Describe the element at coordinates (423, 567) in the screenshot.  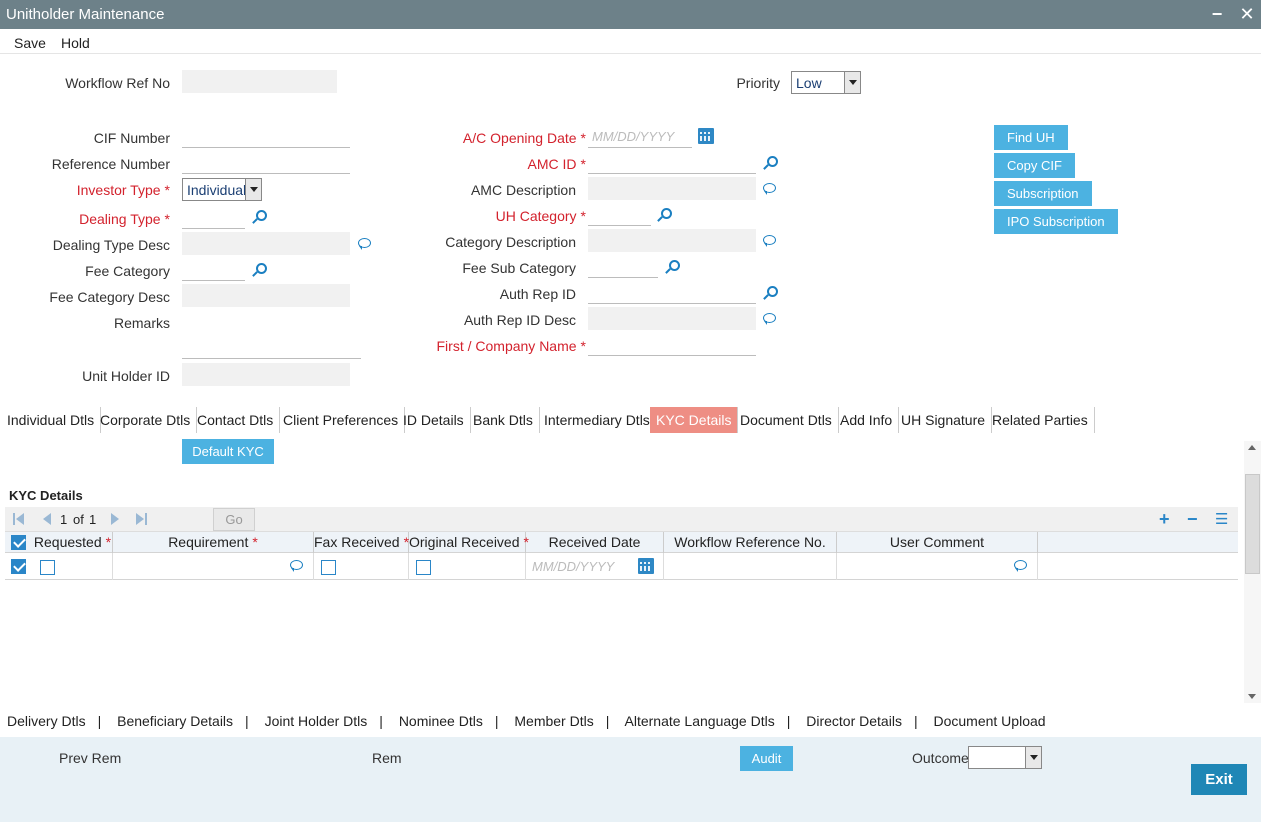
I see `original-received-checkbox` at that location.